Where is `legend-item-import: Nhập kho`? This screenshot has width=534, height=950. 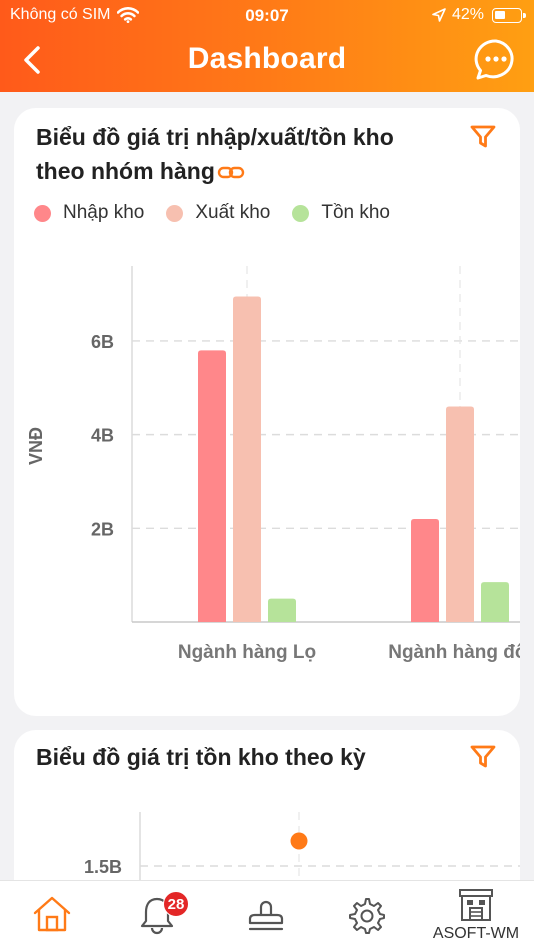
legend-item-import: Nhập kho is located at coordinates (89, 213).